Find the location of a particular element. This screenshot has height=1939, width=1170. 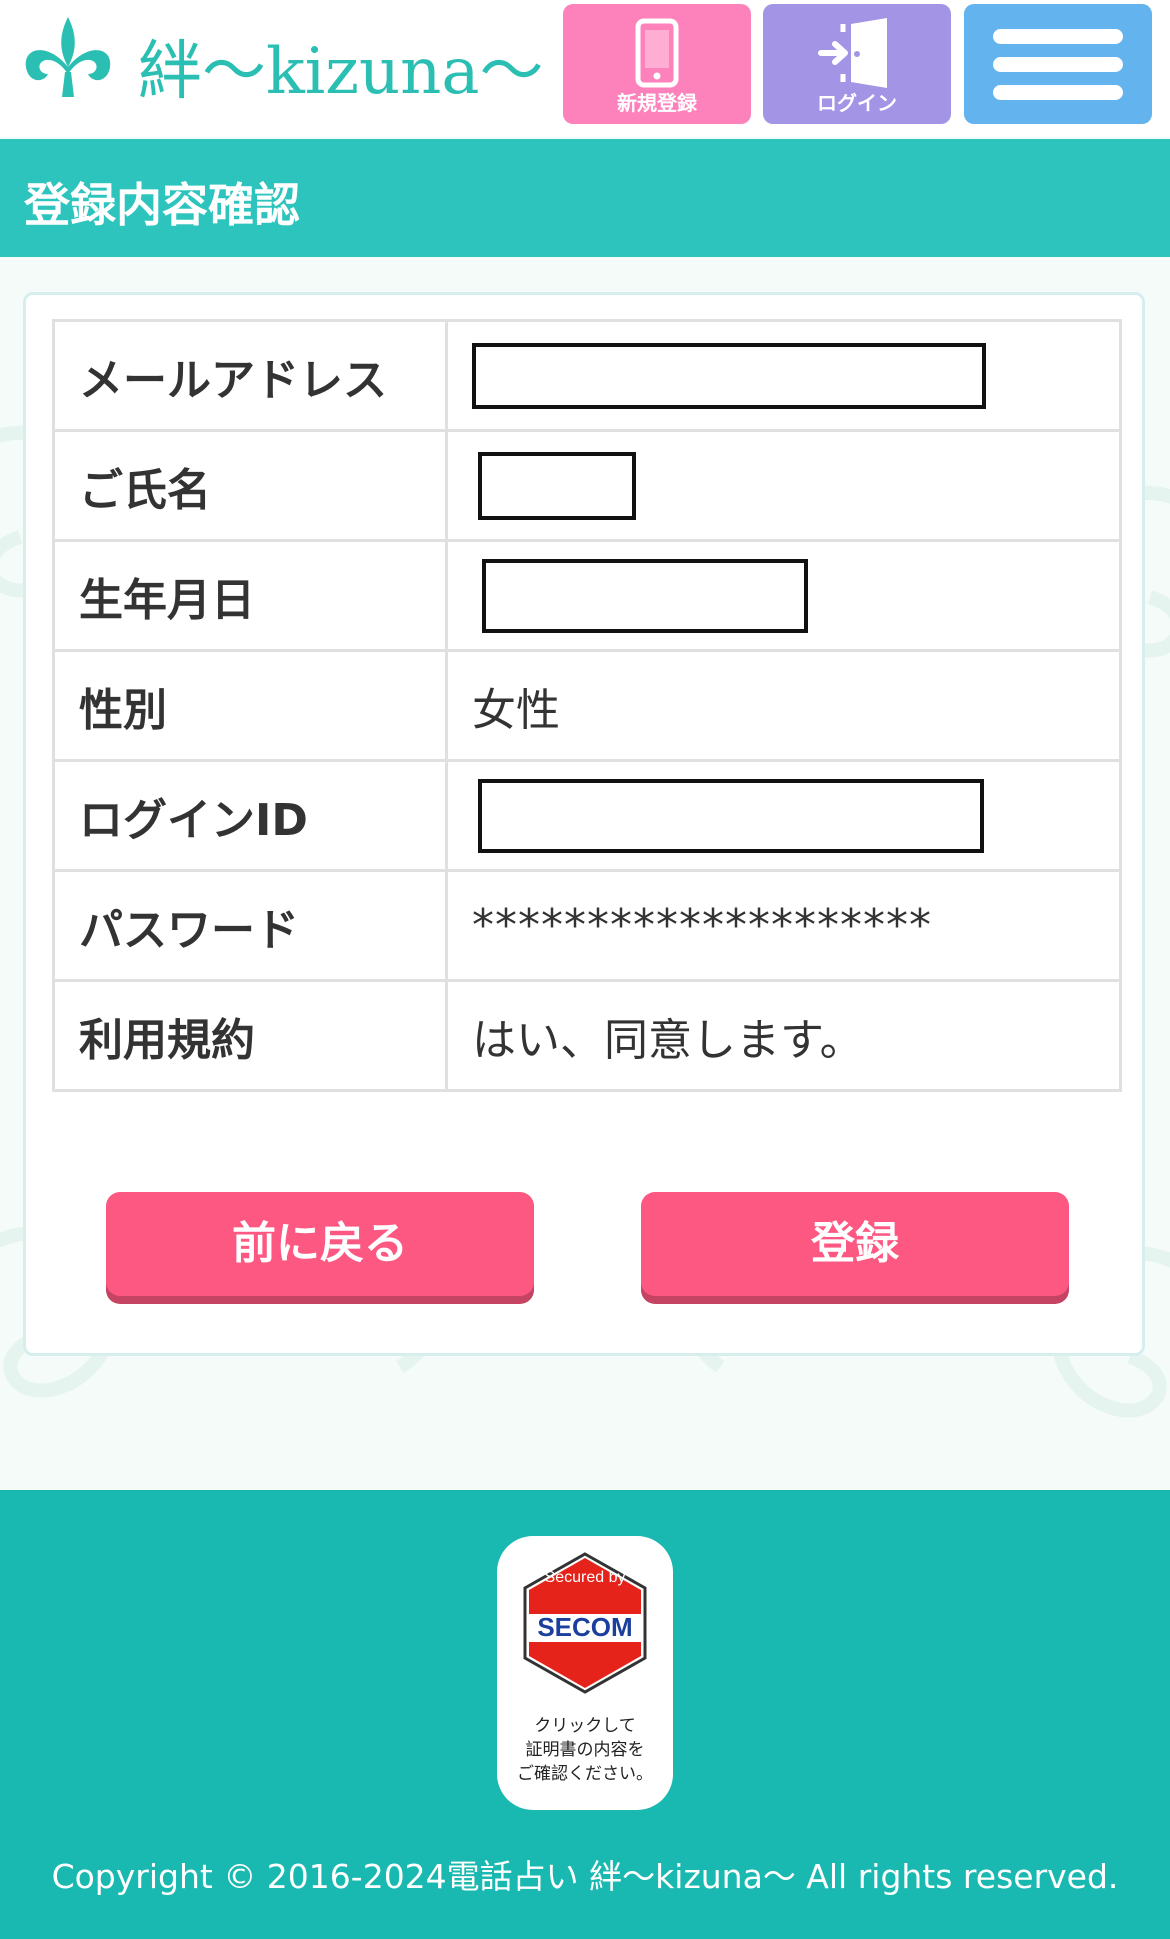

smartphone-icon is located at coordinates (657, 53).